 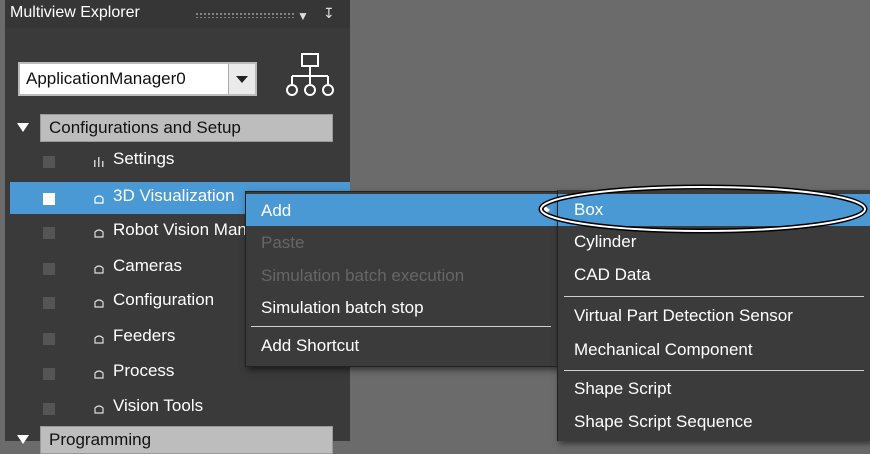 I want to click on tree-item-label: Feeders, so click(x=144, y=335).